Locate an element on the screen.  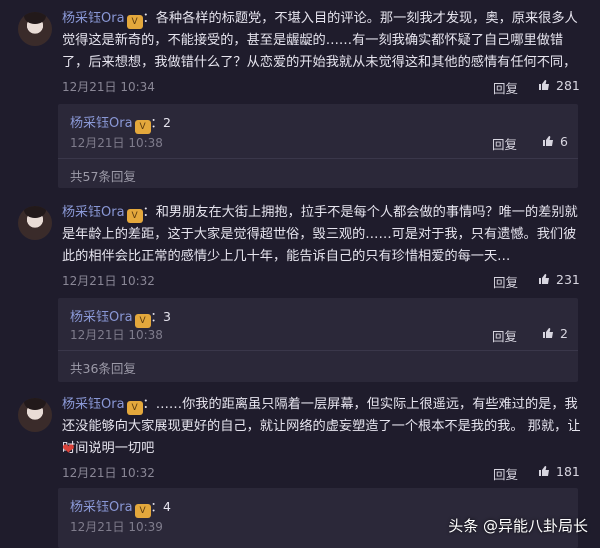
sub-reply-text: ：3 is located at coordinates (160, 316).